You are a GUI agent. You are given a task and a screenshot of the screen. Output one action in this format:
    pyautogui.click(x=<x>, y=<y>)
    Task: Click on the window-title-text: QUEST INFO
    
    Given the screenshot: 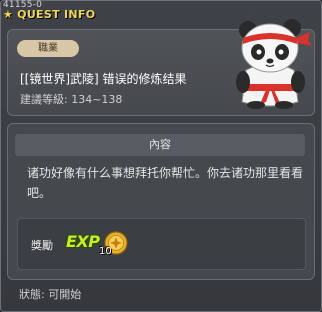 What is the action you would take?
    pyautogui.click(x=56, y=14)
    